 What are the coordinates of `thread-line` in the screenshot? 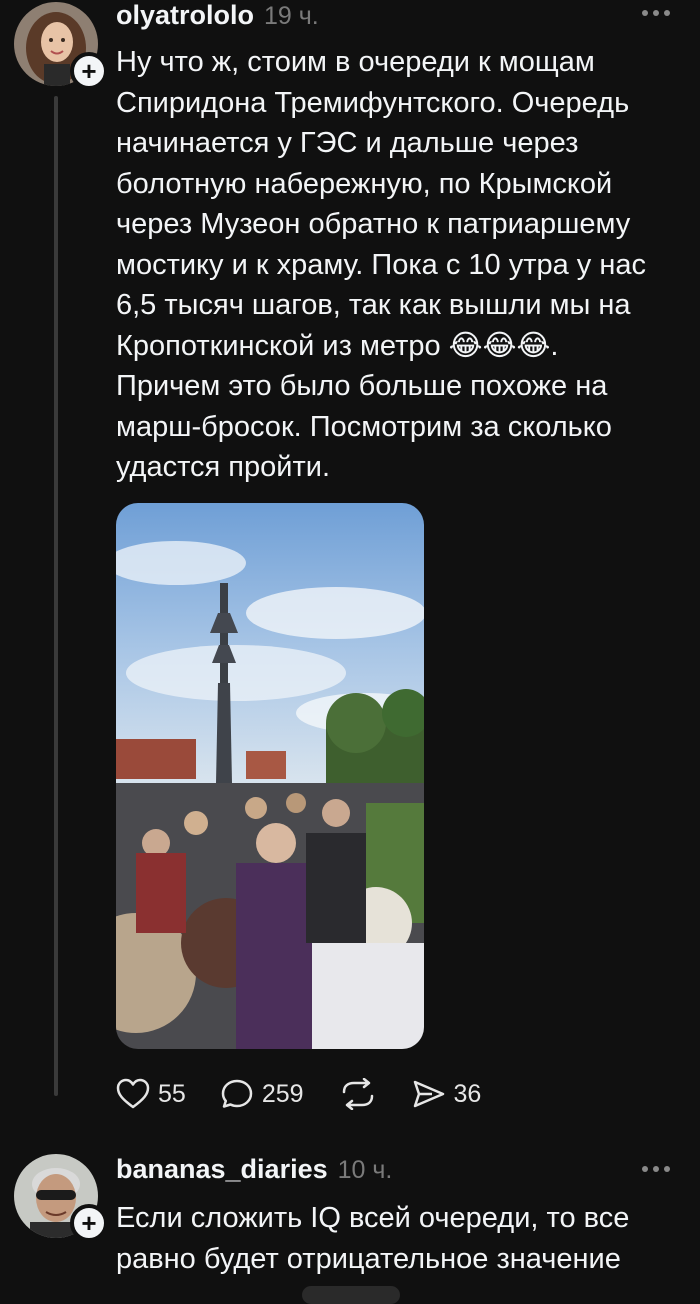 It's located at (56, 596).